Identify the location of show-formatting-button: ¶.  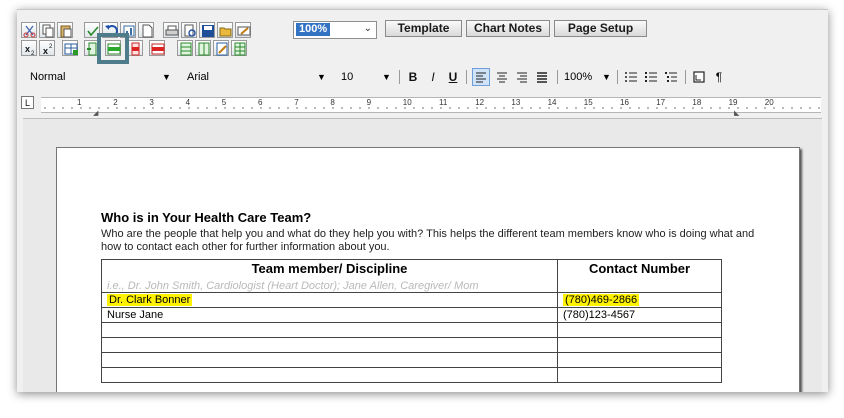
(719, 77).